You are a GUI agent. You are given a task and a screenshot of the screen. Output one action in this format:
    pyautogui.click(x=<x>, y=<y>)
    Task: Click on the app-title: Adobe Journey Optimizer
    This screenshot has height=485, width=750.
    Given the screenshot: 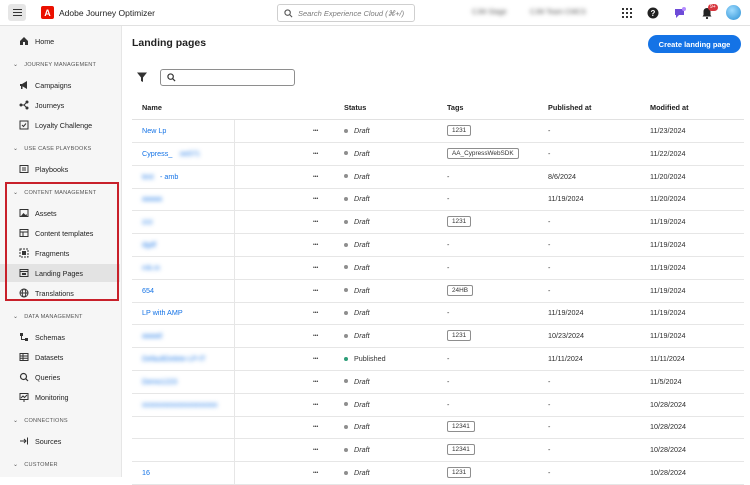 What is the action you would take?
    pyautogui.click(x=107, y=13)
    